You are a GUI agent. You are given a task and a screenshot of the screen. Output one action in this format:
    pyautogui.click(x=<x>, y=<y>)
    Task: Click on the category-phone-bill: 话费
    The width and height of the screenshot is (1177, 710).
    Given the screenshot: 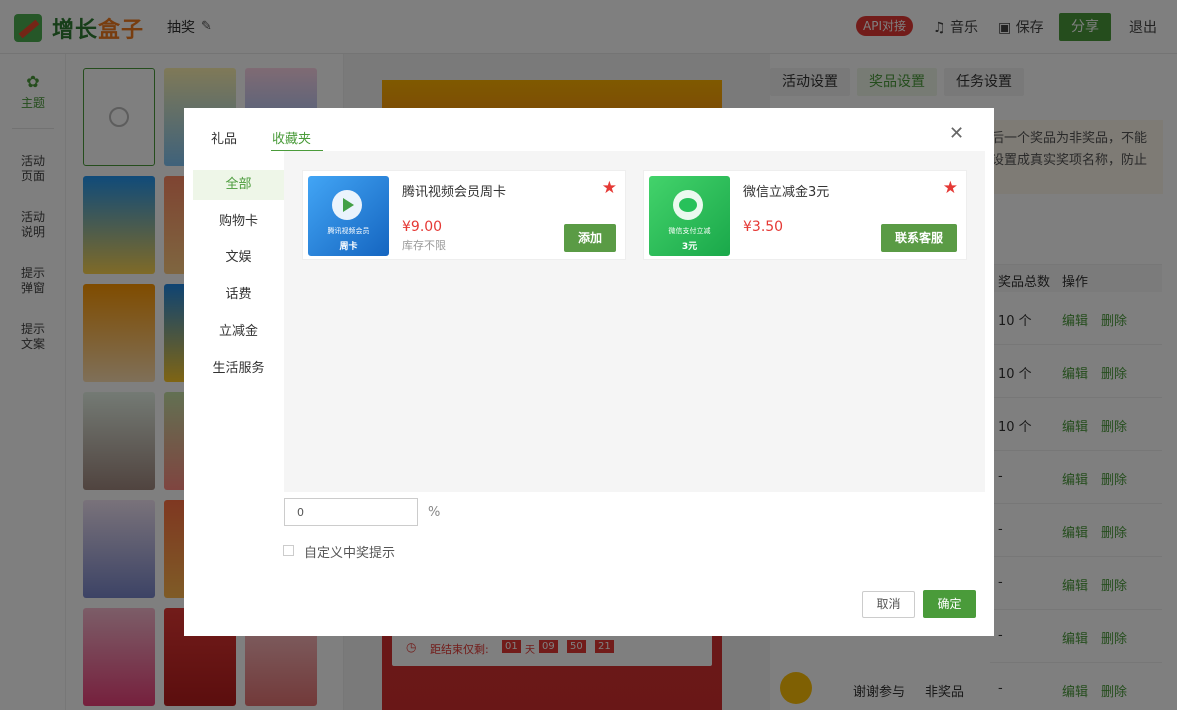 What is the action you would take?
    pyautogui.click(x=238, y=295)
    